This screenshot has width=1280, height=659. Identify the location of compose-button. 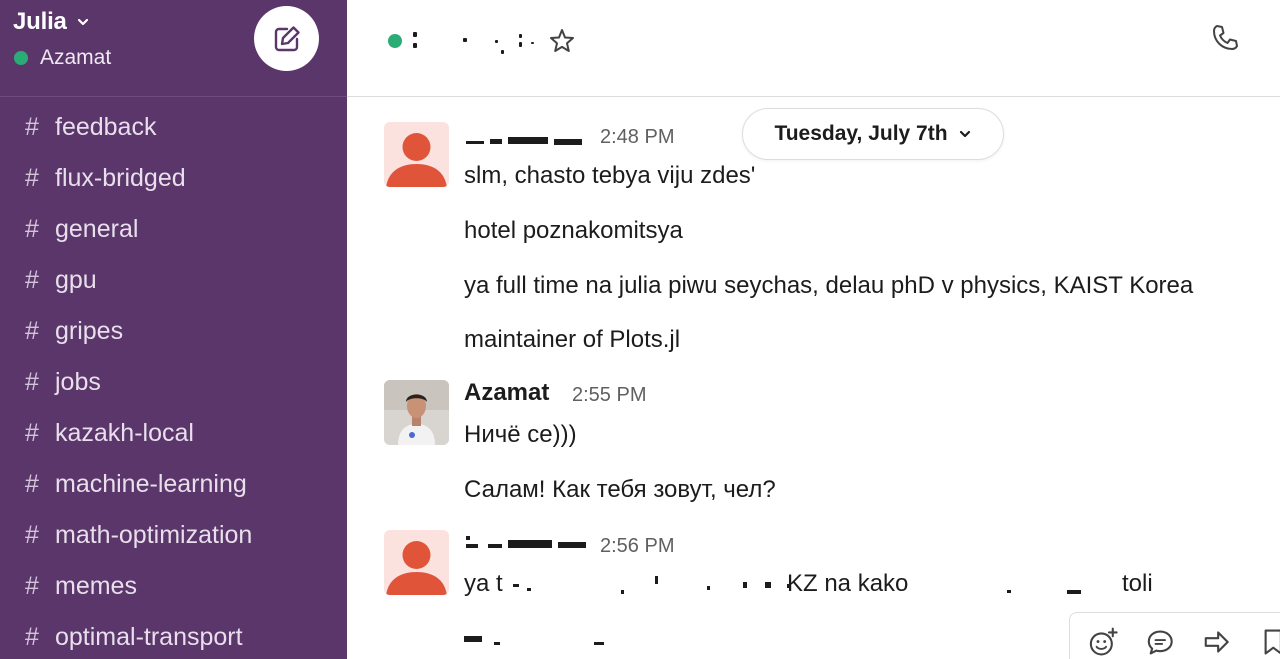
(286, 38).